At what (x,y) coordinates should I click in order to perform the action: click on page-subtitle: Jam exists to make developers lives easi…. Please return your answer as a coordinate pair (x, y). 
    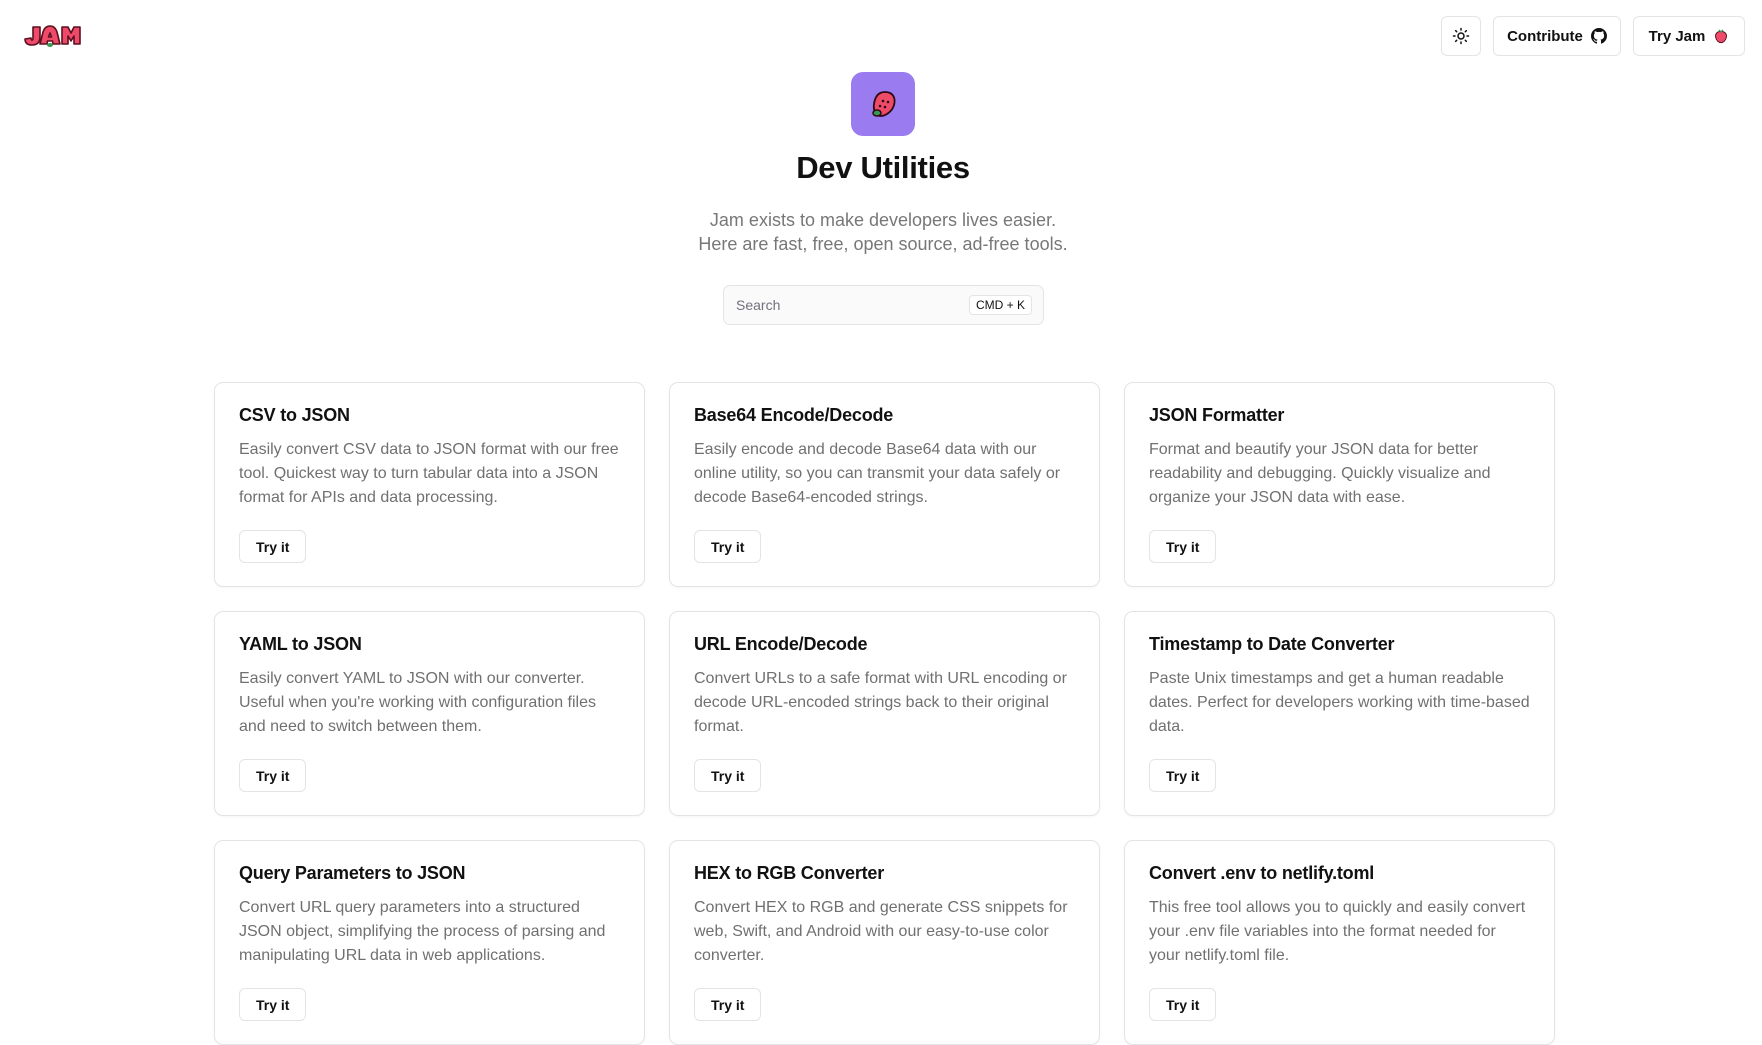
    Looking at the image, I should click on (881, 232).